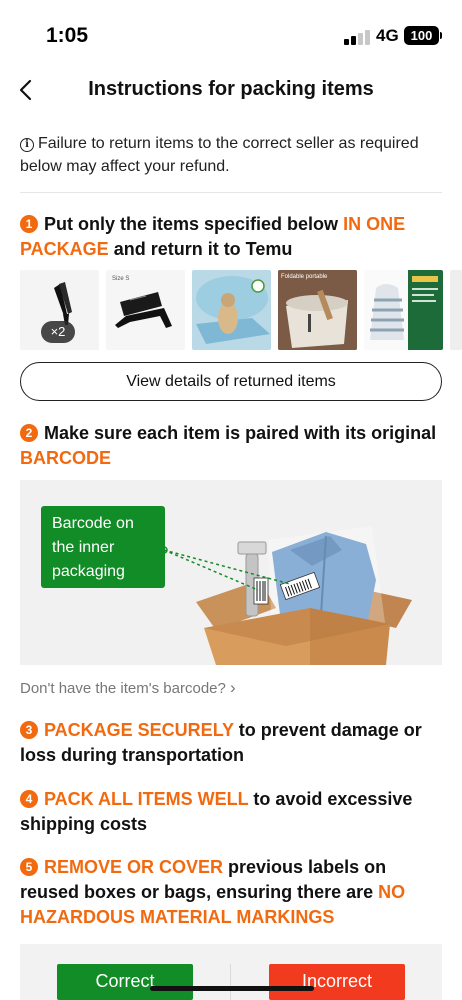 The image size is (462, 1000). What do you see at coordinates (66, 458) in the screenshot?
I see `step-highlight: BARCODE` at bounding box center [66, 458].